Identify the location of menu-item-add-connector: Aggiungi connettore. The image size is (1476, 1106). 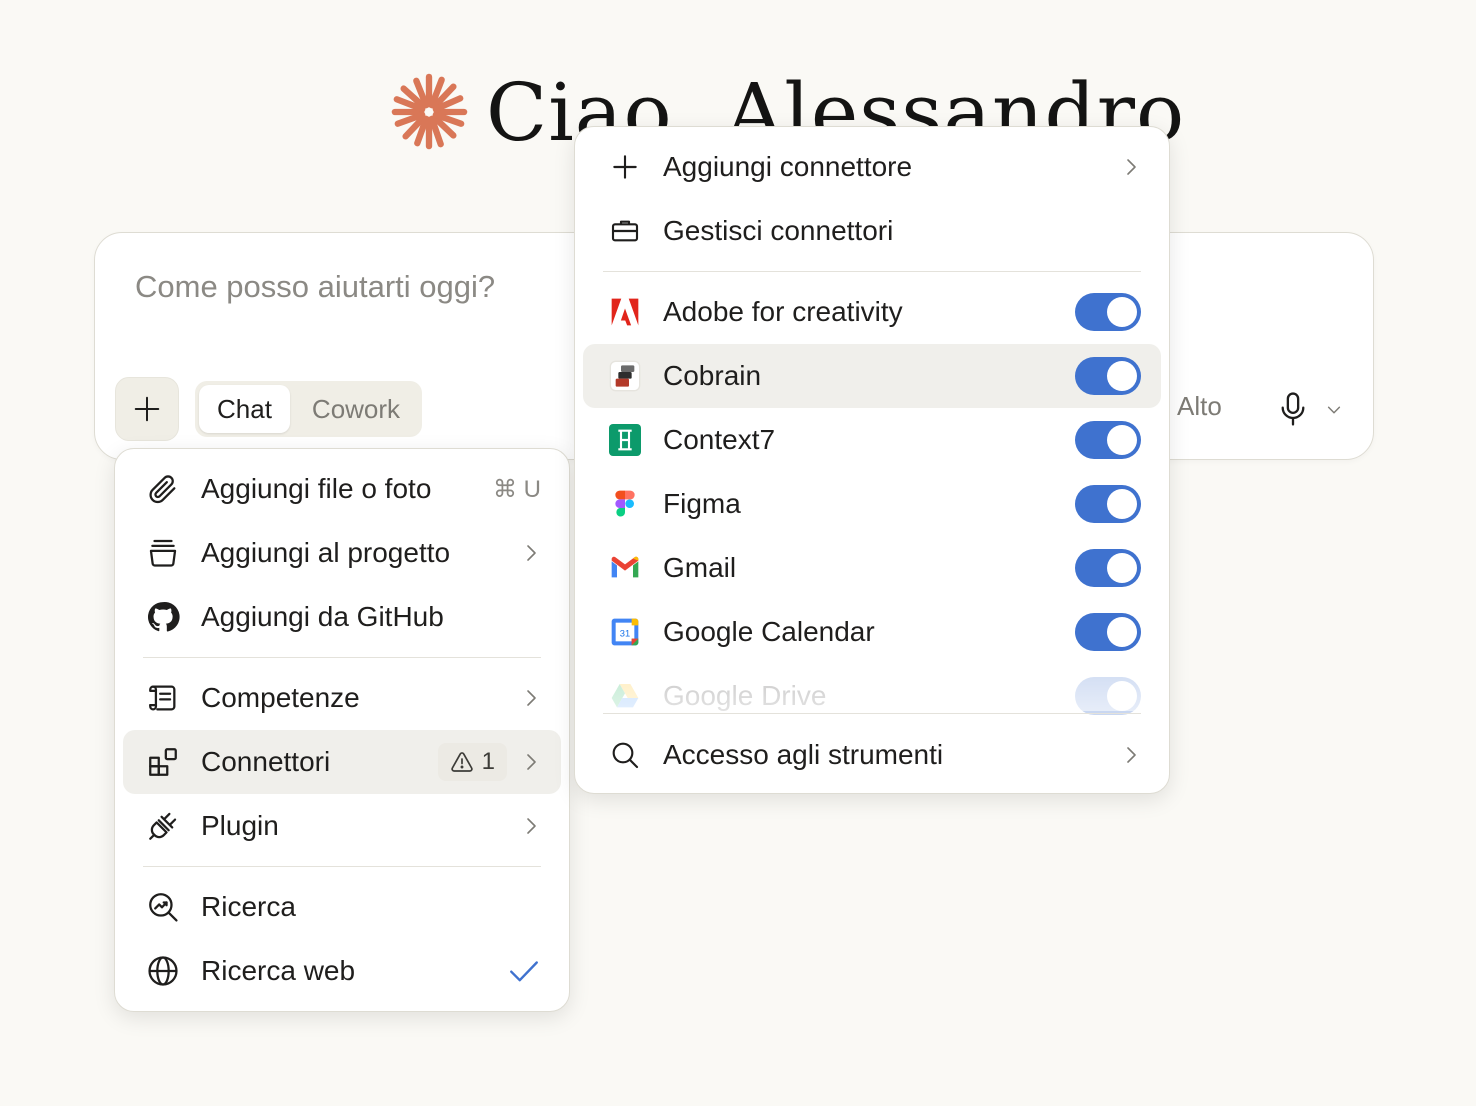
(872, 167).